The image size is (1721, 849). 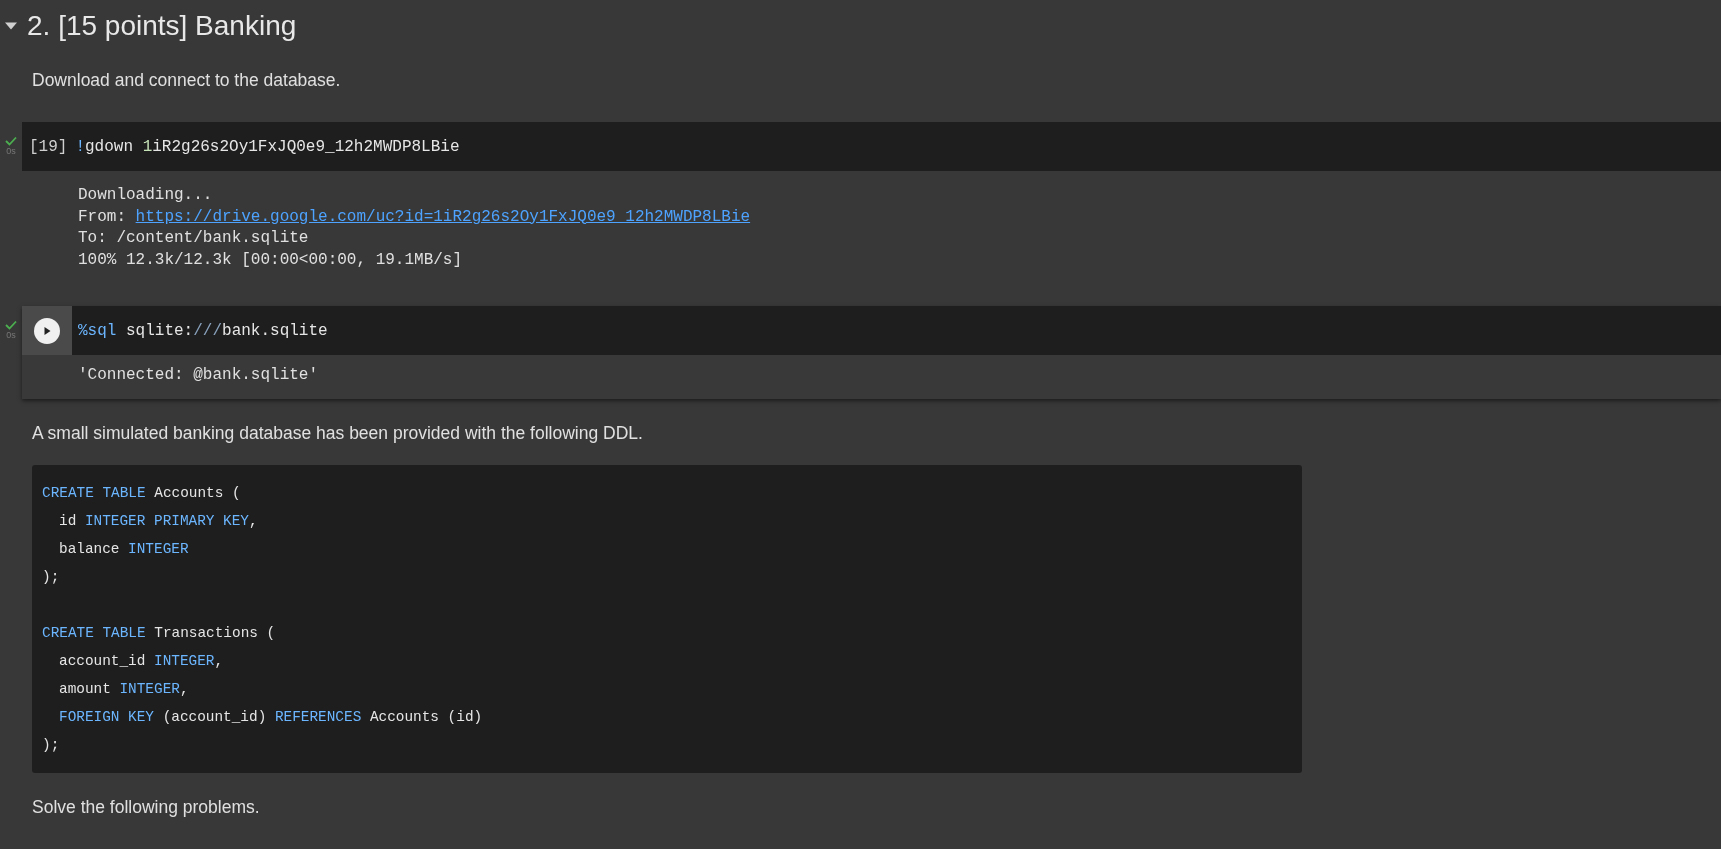 I want to click on section-heading: 2. [15 points] Banking, so click(x=162, y=26).